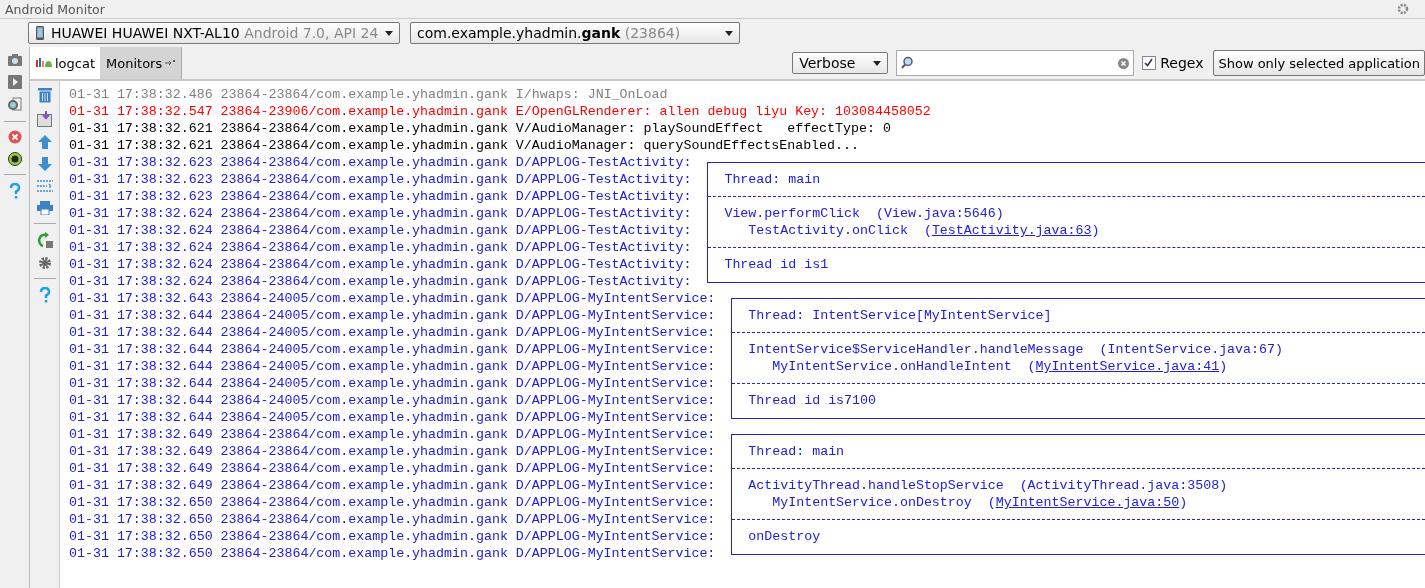 The height and width of the screenshot is (588, 1425). What do you see at coordinates (44, 119) in the screenshot?
I see `export-icon` at bounding box center [44, 119].